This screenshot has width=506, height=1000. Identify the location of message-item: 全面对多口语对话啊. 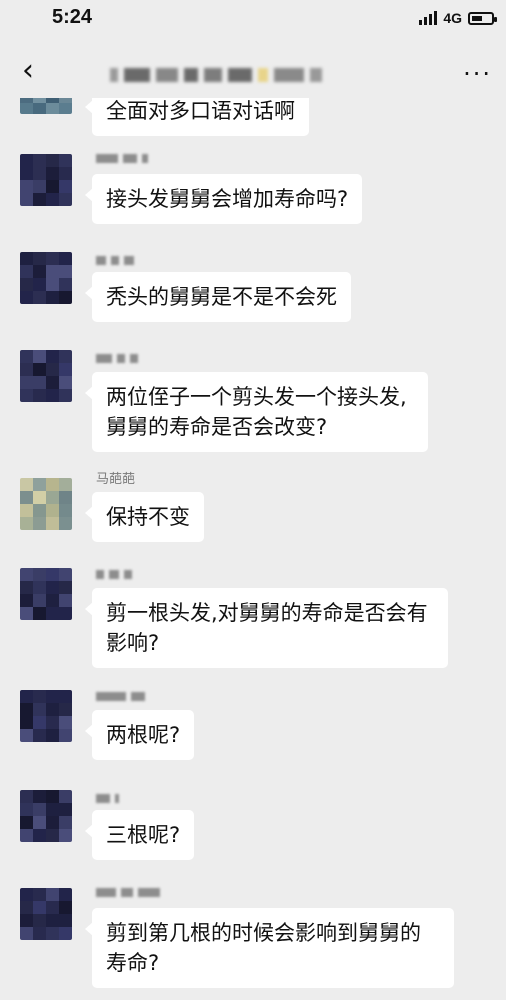
(253, 118).